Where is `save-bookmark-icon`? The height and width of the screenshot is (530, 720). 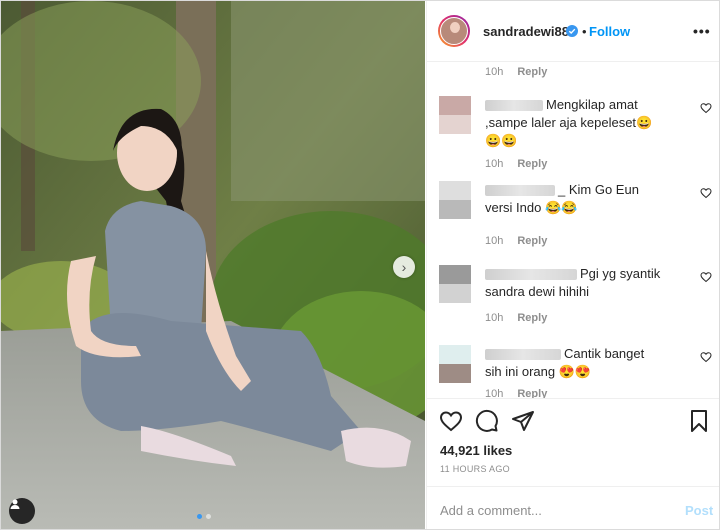 save-bookmark-icon is located at coordinates (699, 421).